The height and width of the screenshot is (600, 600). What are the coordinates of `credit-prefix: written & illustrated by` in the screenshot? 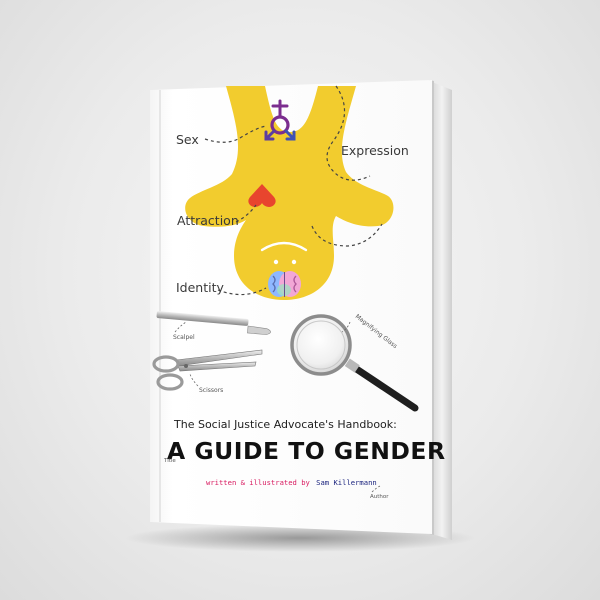 It's located at (258, 482).